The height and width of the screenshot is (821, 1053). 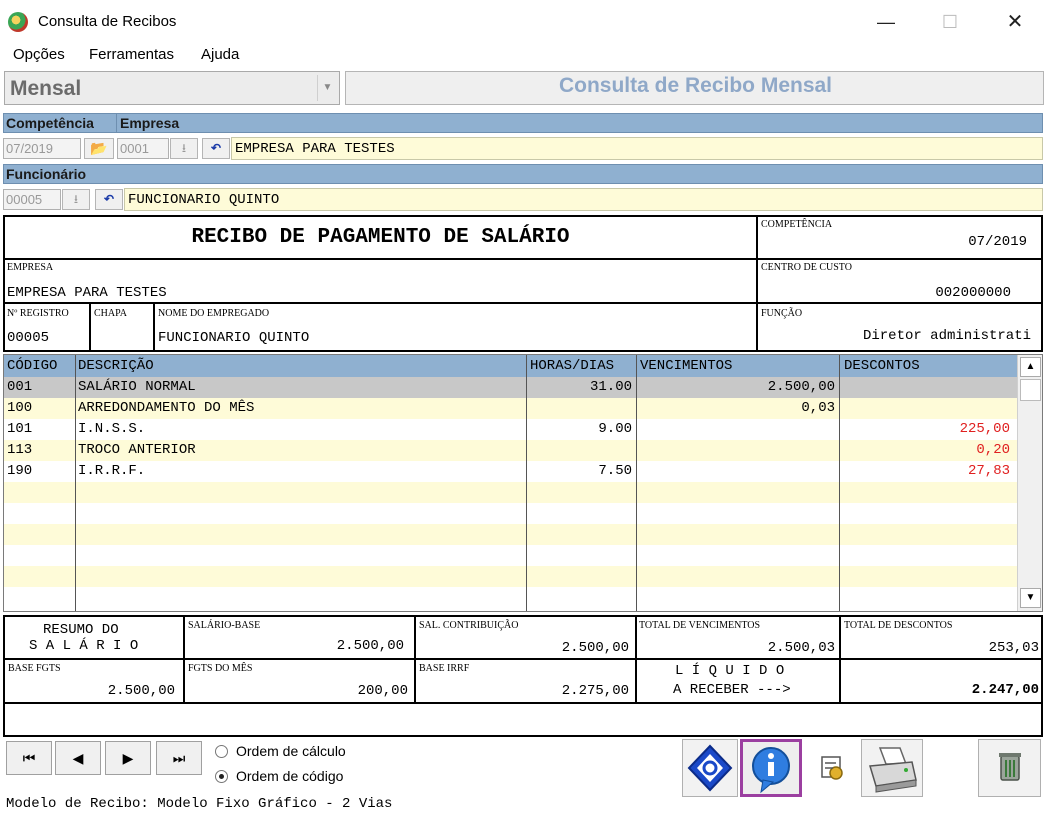 I want to click on col-codigo: CÓDIGO, so click(x=32, y=366).